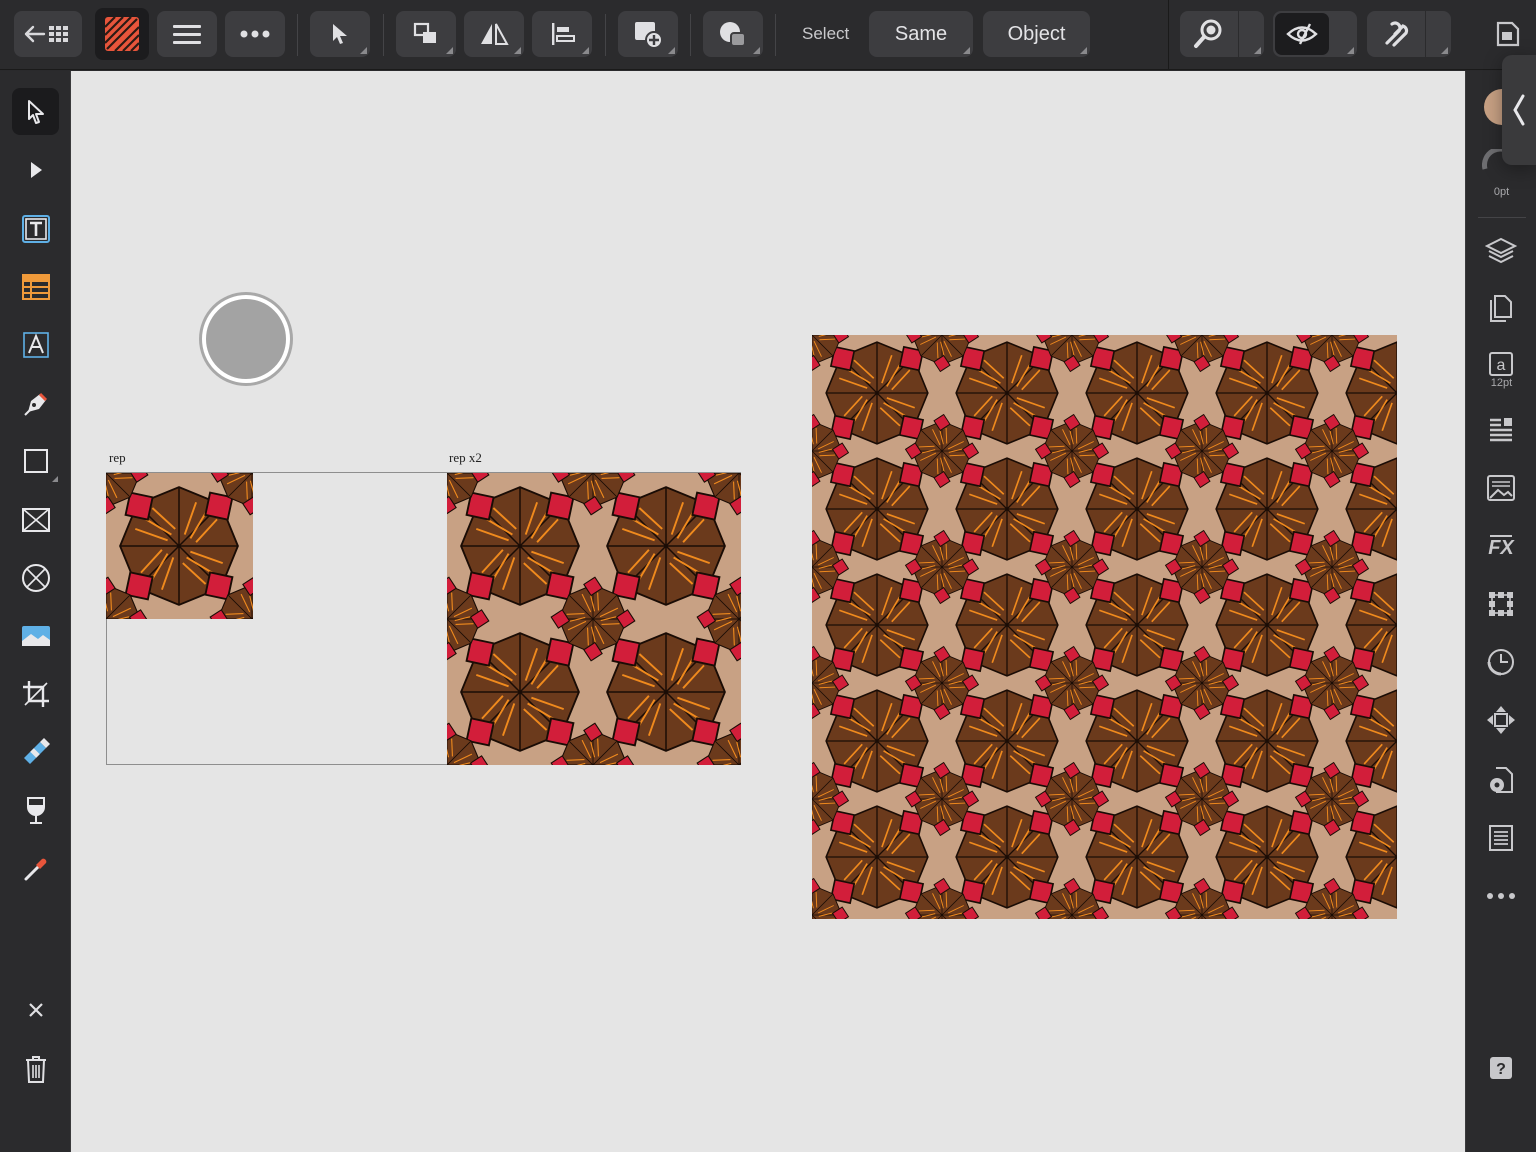 This screenshot has width=1536, height=1152. What do you see at coordinates (1501, 662) in the screenshot?
I see `history-button` at bounding box center [1501, 662].